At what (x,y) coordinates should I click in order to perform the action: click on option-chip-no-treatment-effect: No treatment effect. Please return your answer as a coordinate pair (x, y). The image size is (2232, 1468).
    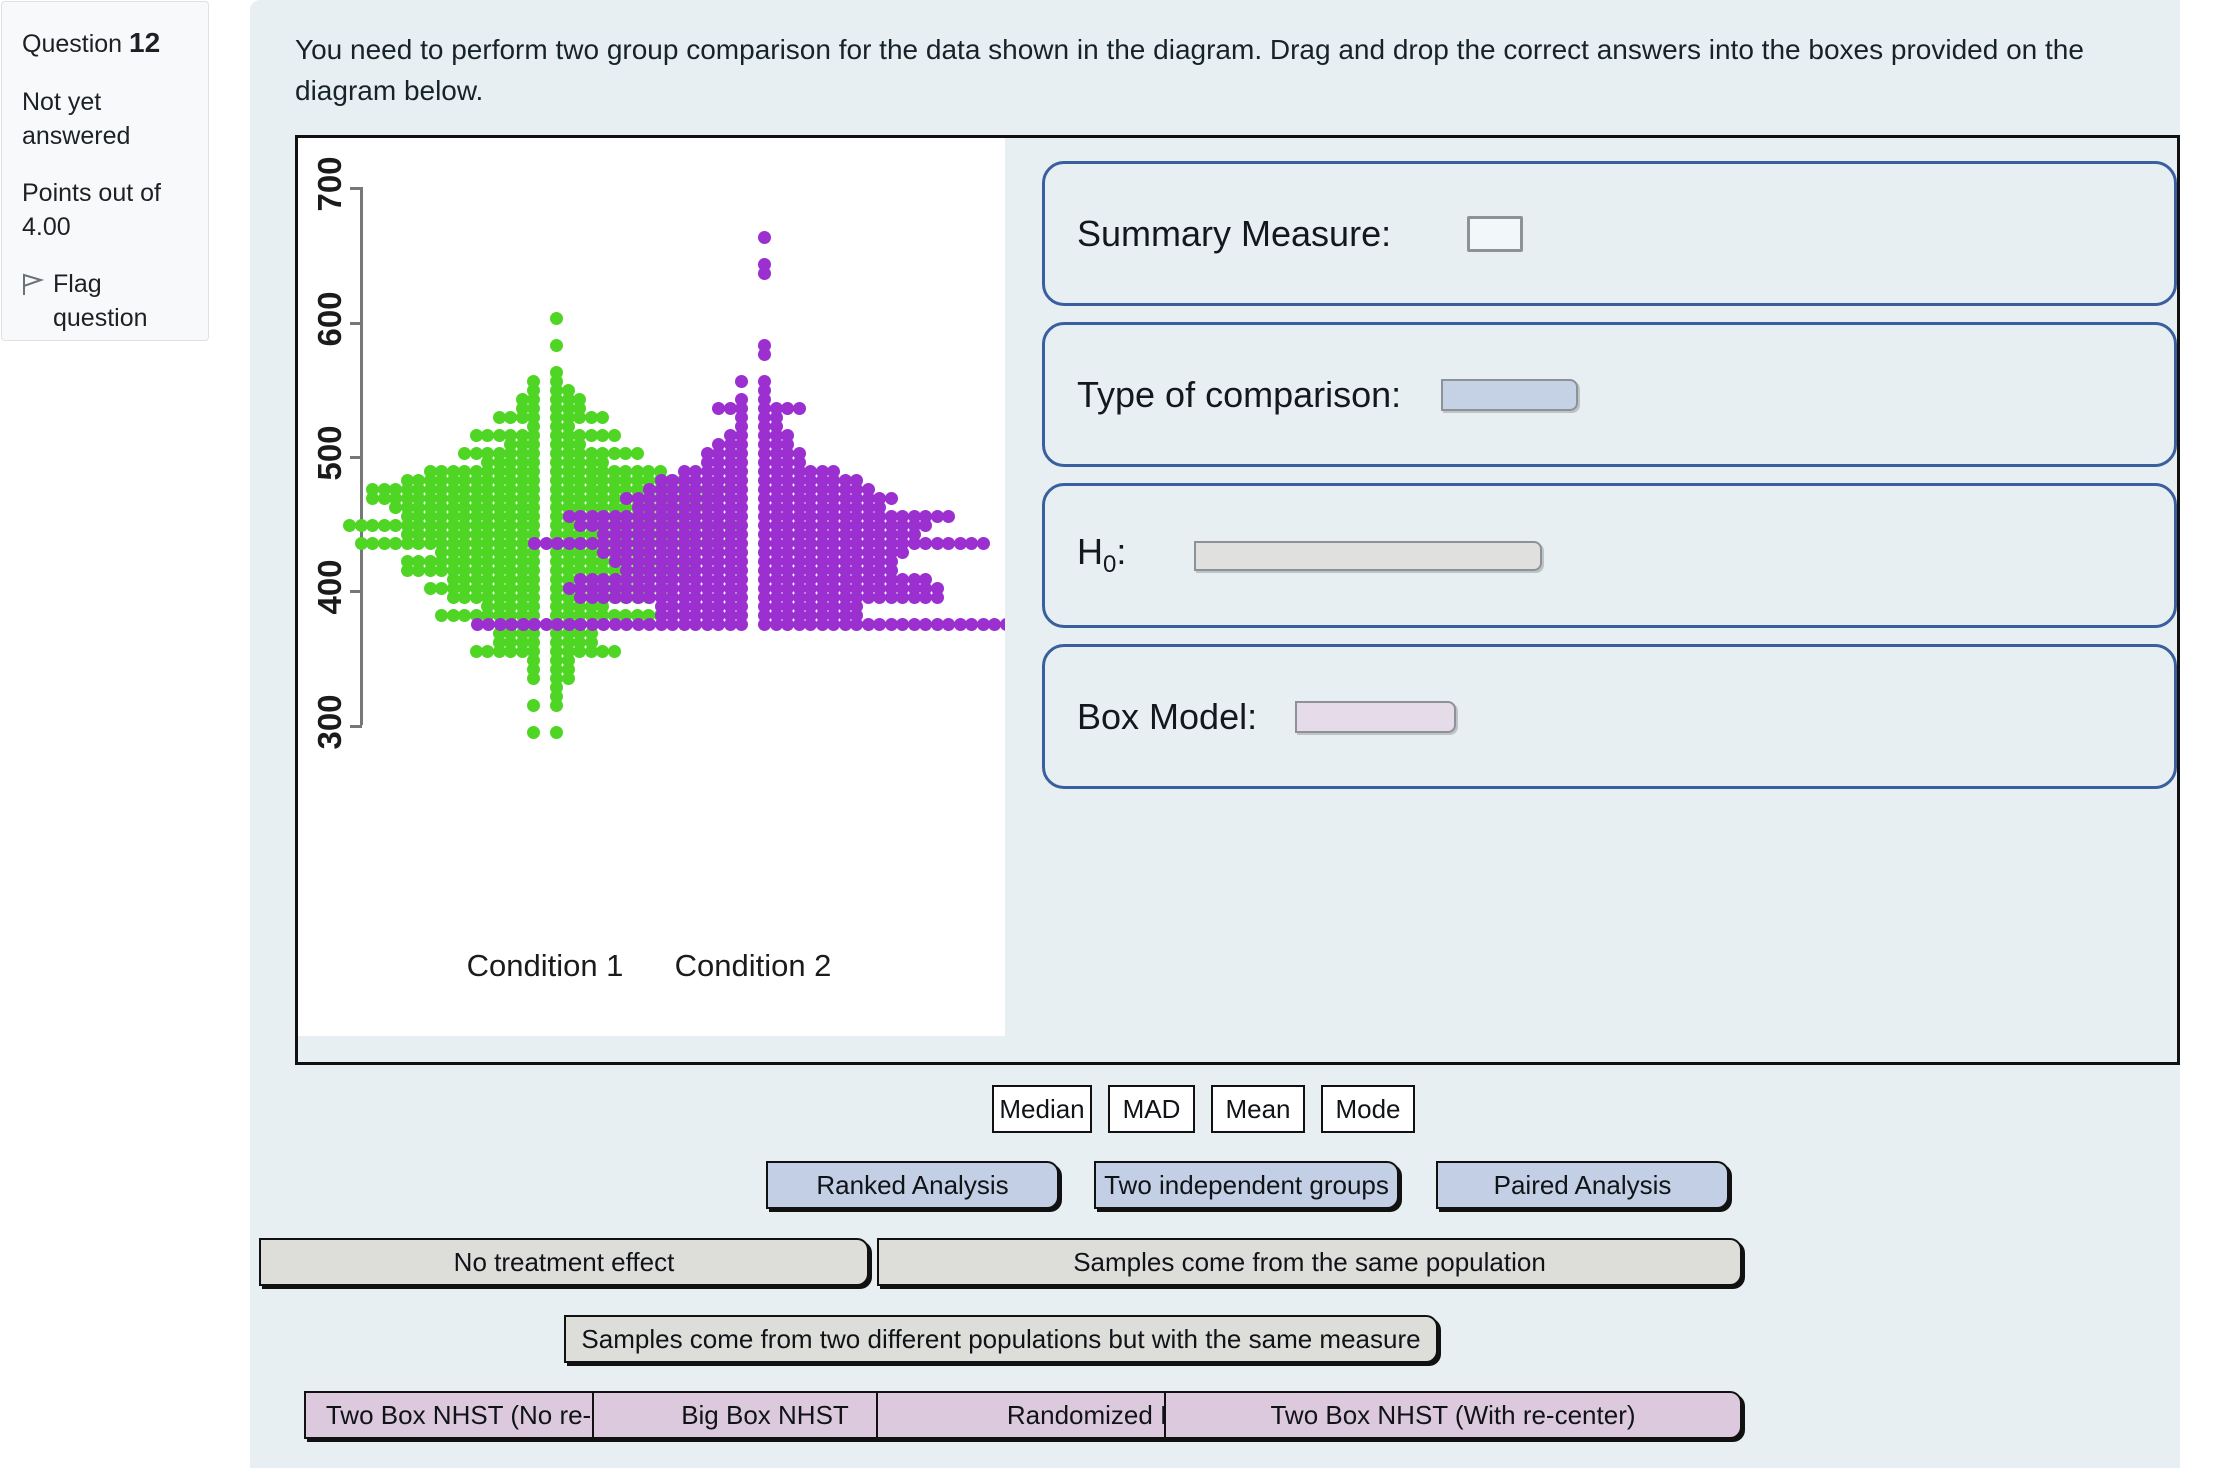
    Looking at the image, I should click on (564, 1262).